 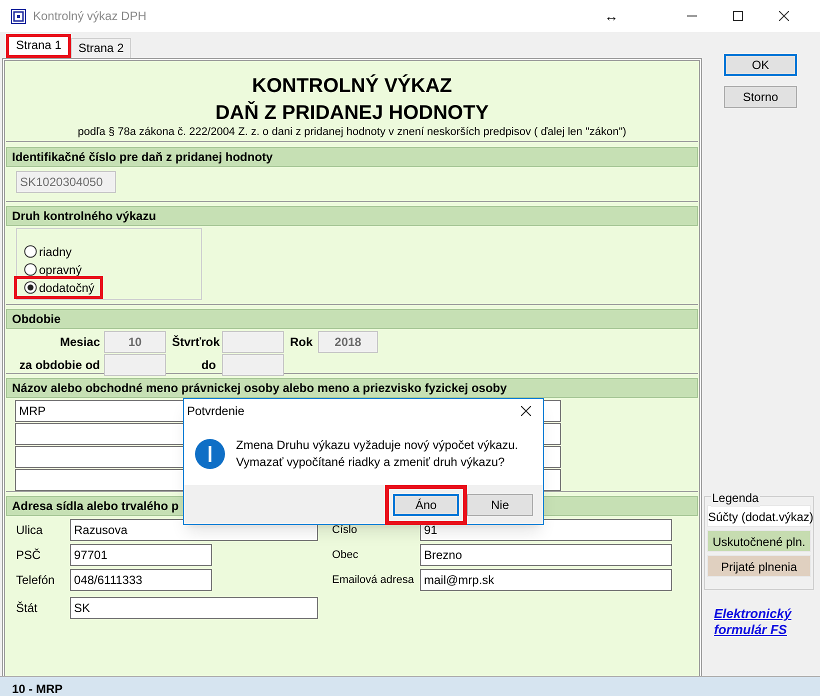 I want to click on dialog-button: OK, so click(x=760, y=65).